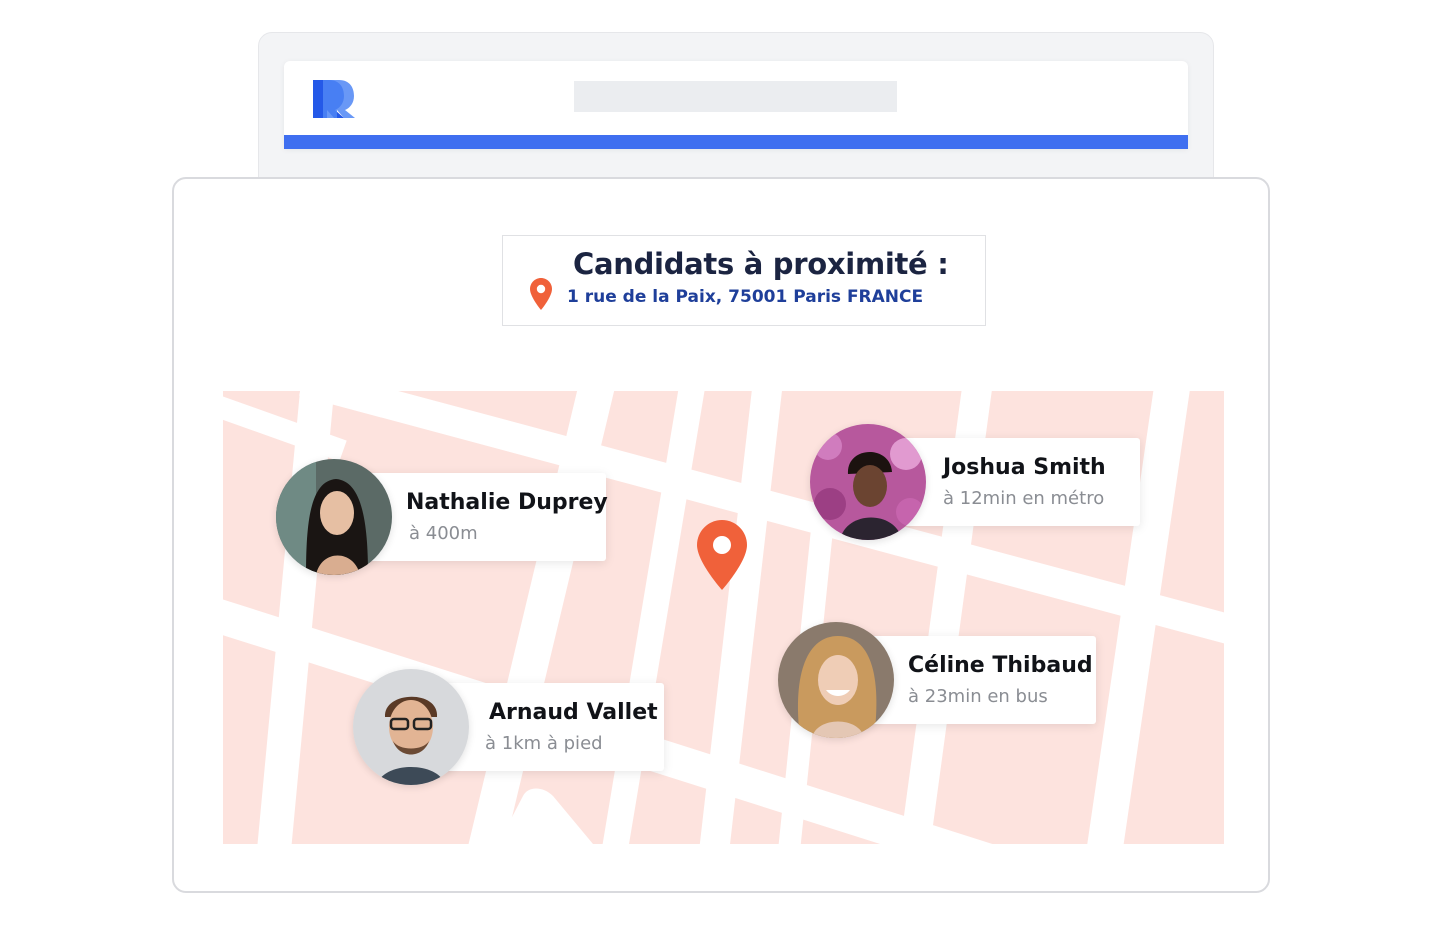 The width and height of the screenshot is (1440, 950). Describe the element at coordinates (736, 142) in the screenshot. I see `progress-bar` at that location.